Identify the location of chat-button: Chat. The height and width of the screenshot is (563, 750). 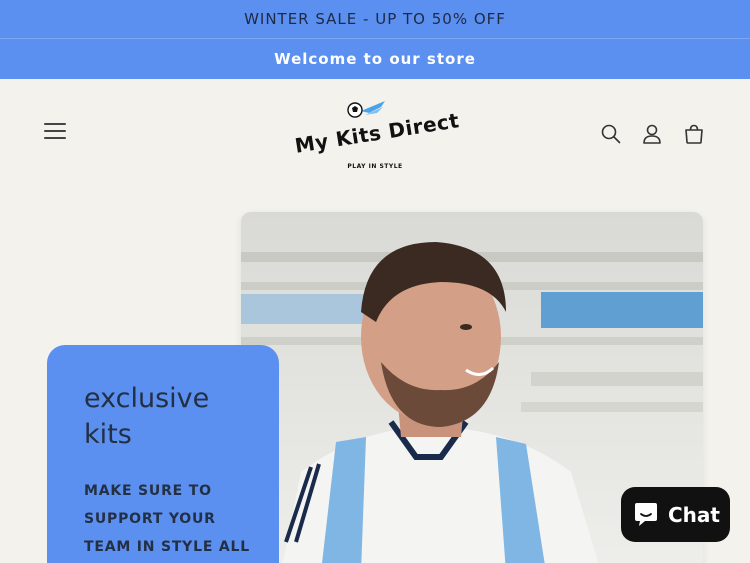
(675, 514).